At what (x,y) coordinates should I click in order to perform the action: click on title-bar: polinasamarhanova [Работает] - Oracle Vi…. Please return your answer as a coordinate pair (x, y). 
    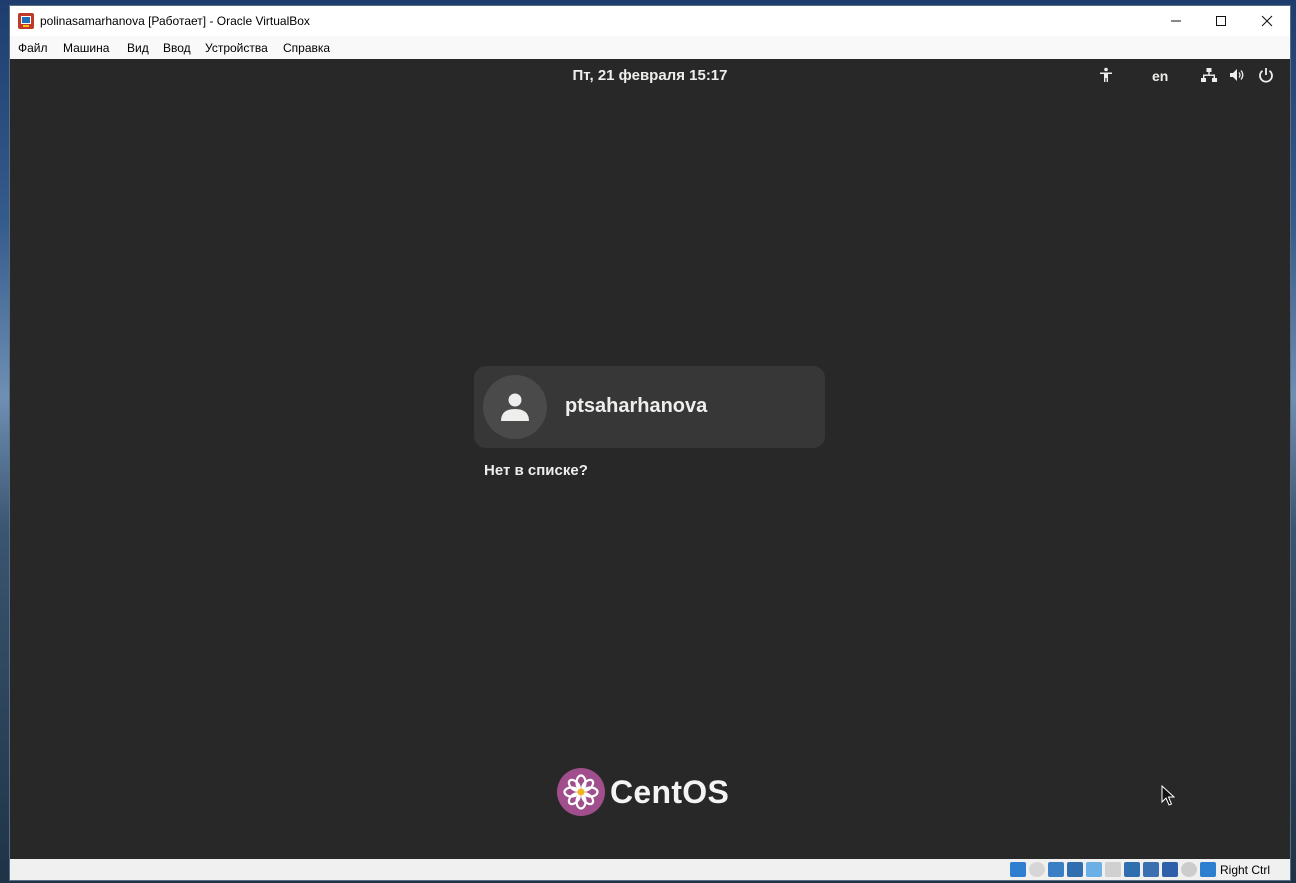
    Looking at the image, I should click on (650, 21).